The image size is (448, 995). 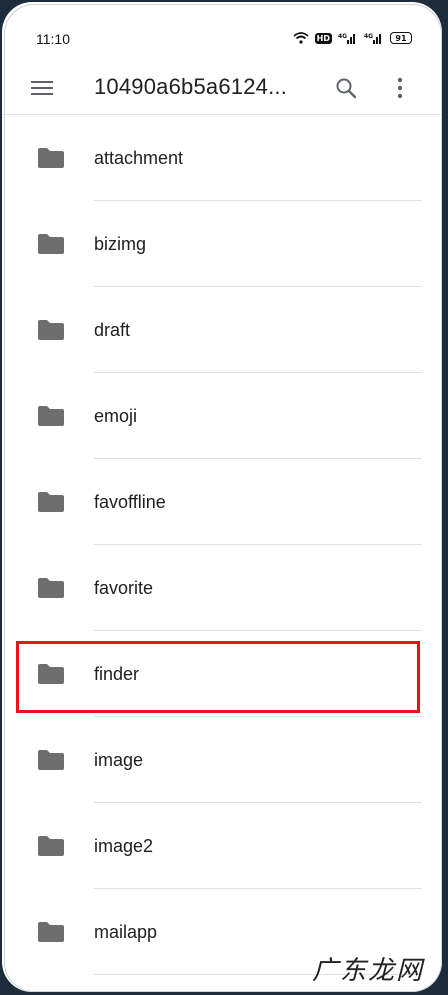 What do you see at coordinates (368, 971) in the screenshot?
I see `watermark-logo: 广东龙网` at bounding box center [368, 971].